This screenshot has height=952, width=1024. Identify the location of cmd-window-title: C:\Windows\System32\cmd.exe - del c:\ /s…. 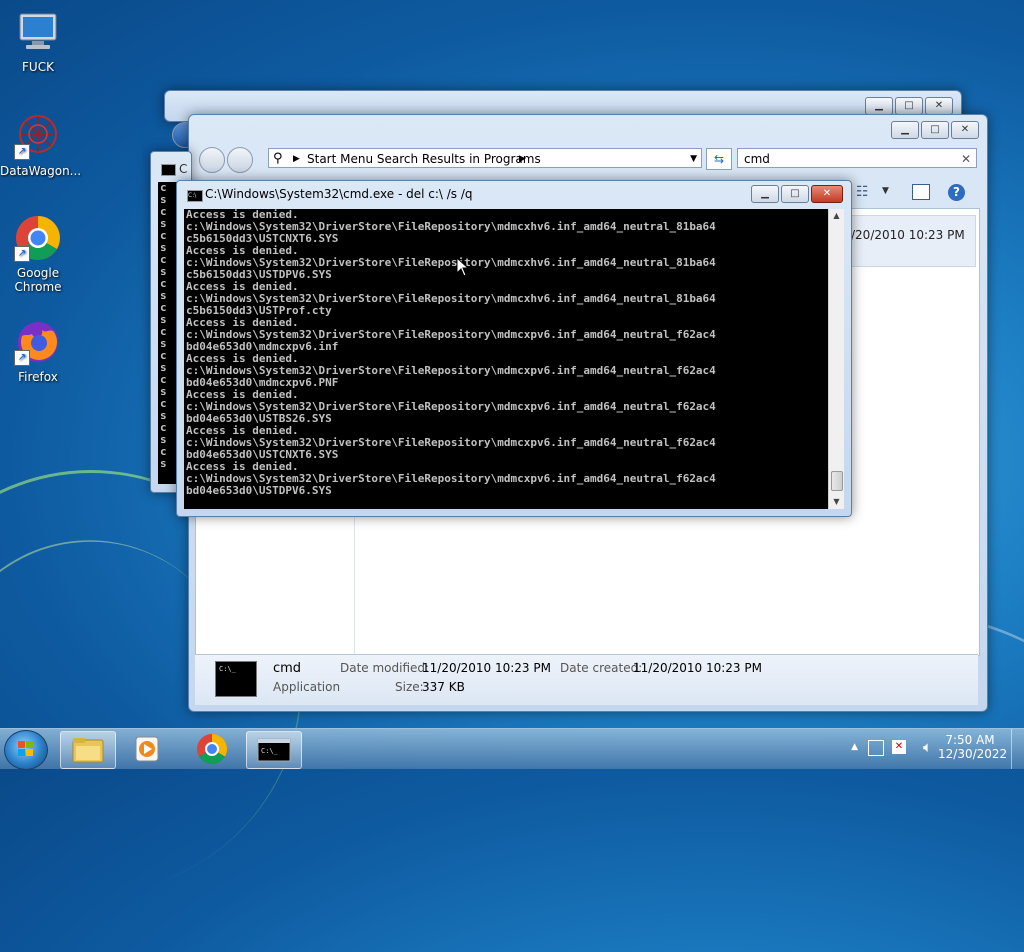
(339, 194).